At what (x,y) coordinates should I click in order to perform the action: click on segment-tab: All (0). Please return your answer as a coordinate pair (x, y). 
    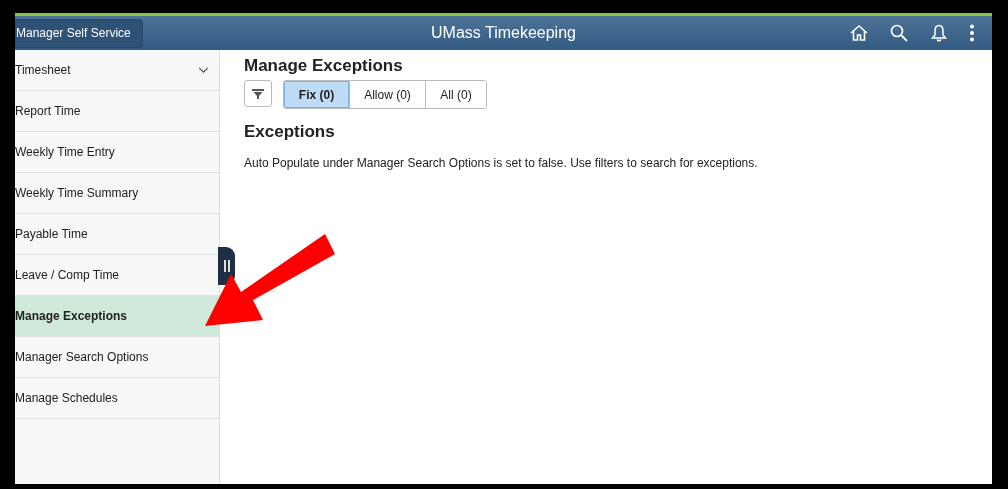
    Looking at the image, I should click on (455, 94).